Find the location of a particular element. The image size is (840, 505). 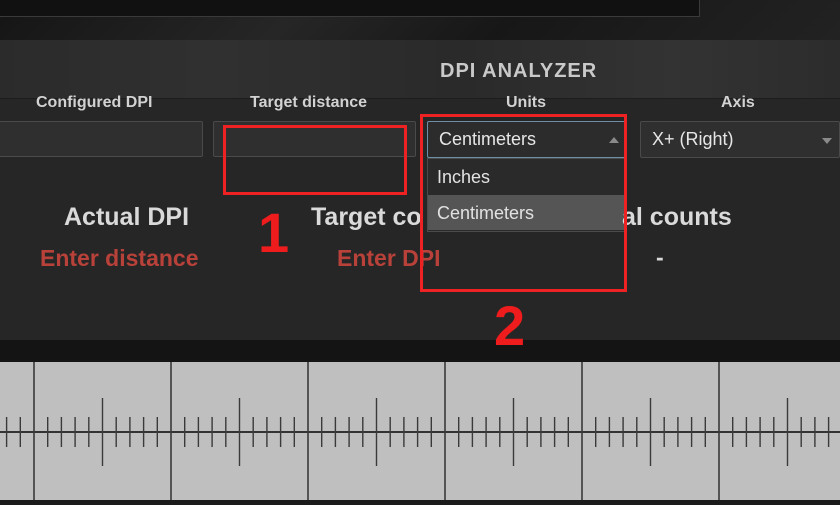

actual-counts-label: al counts is located at coordinates (677, 217).